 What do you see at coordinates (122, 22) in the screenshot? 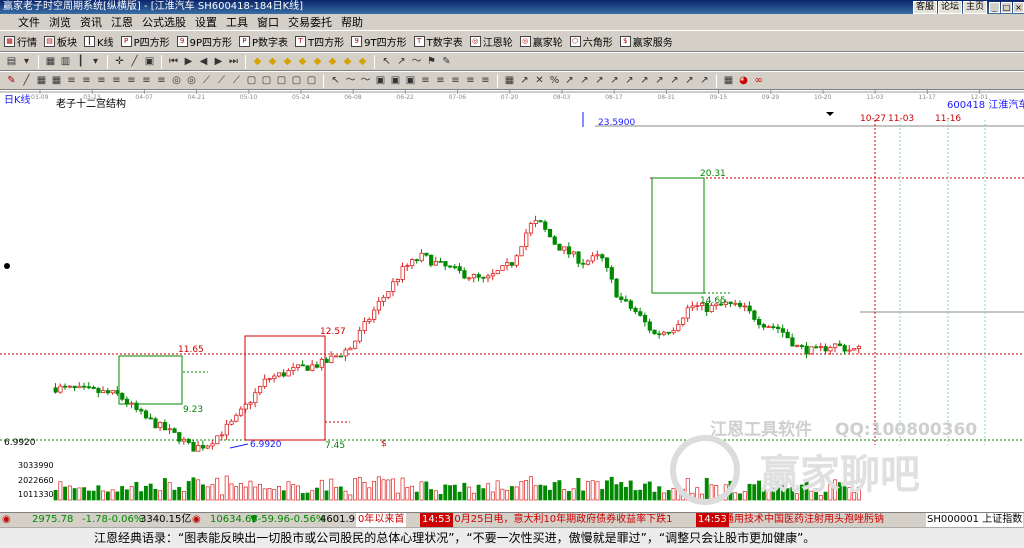
I see `menu-gann: 江恩` at bounding box center [122, 22].